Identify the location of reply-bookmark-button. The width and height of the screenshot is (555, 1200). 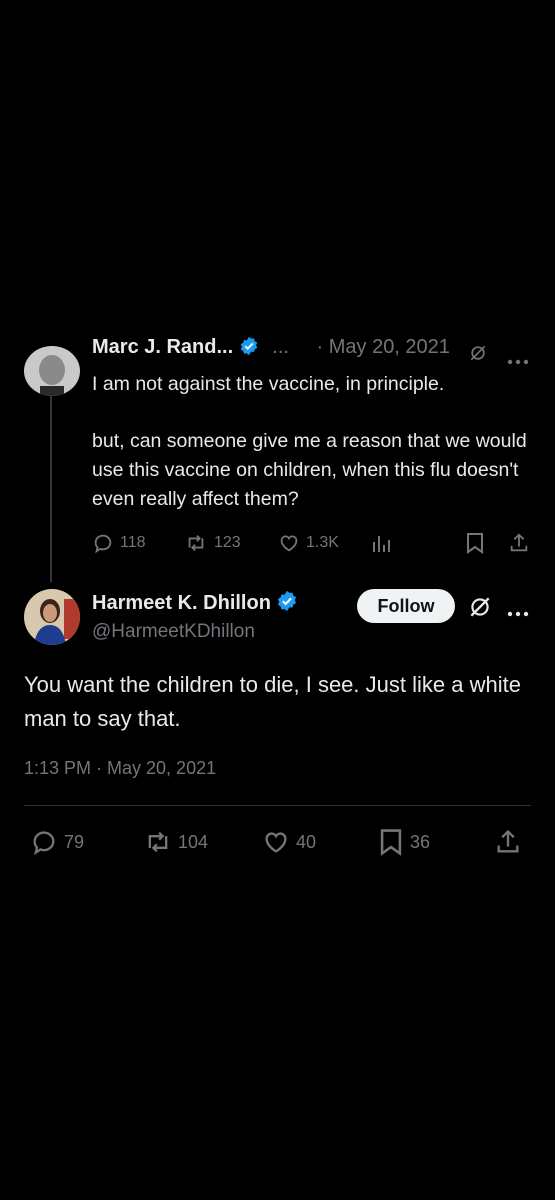
(475, 543).